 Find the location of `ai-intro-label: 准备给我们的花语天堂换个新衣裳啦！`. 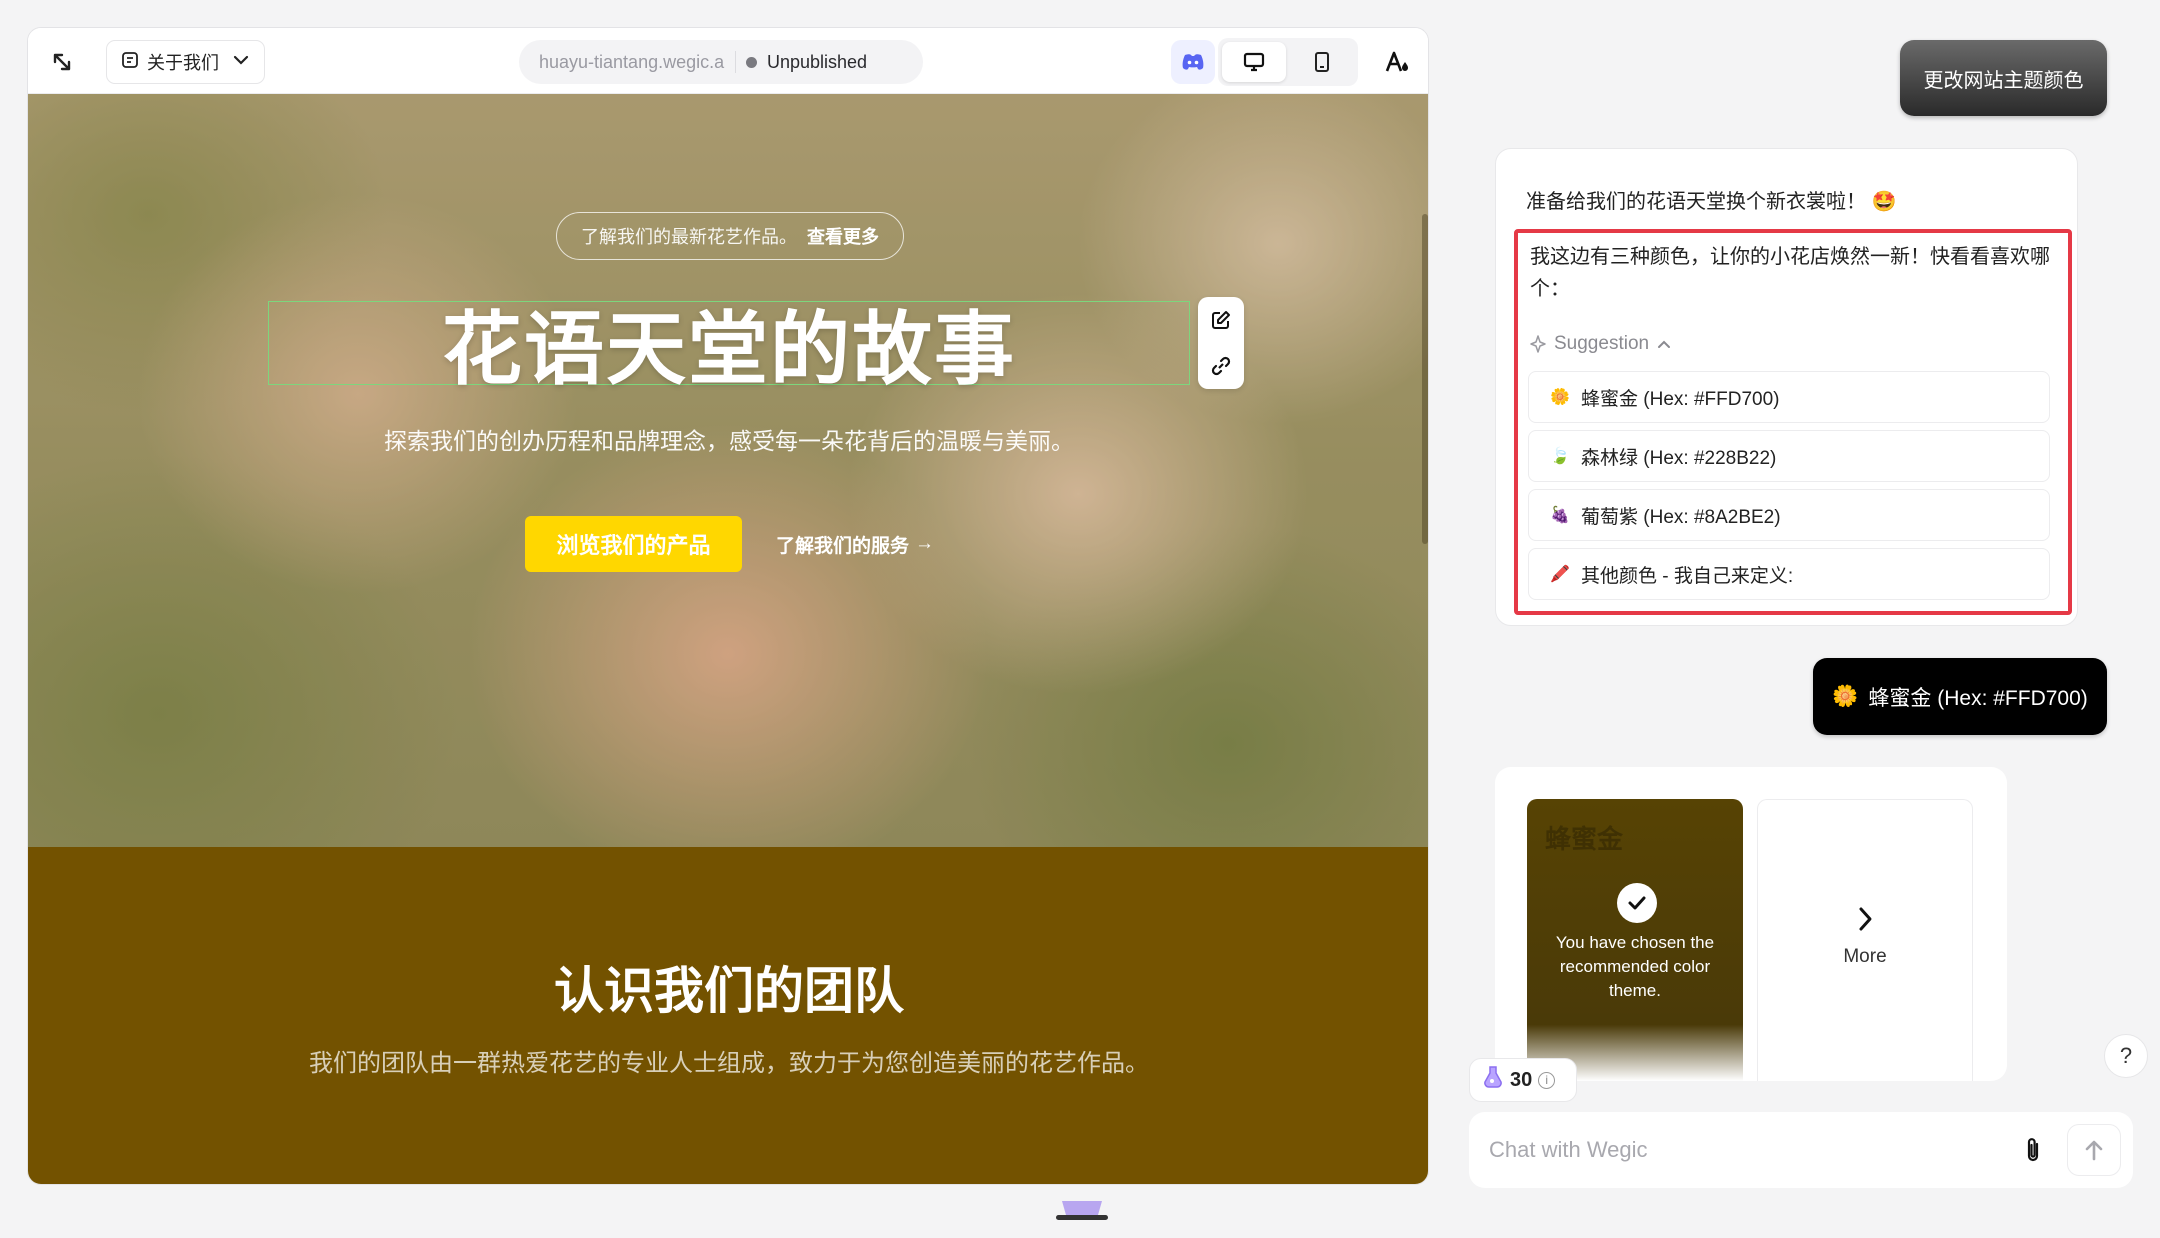

ai-intro-label: 准备给我们的花语天堂换个新衣裳啦！ is located at coordinates (1696, 202).